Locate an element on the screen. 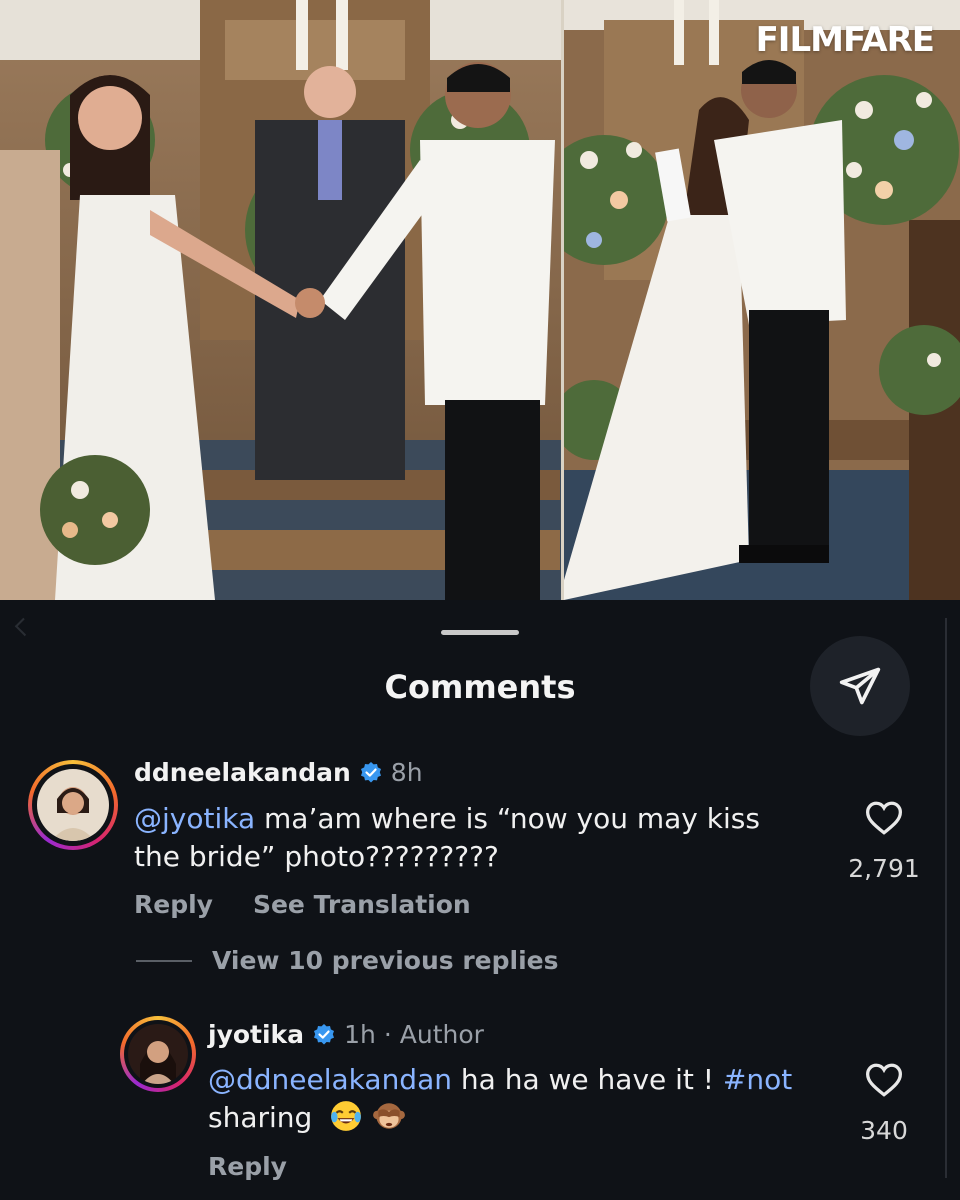  reply-username: jyotika is located at coordinates (256, 1034).